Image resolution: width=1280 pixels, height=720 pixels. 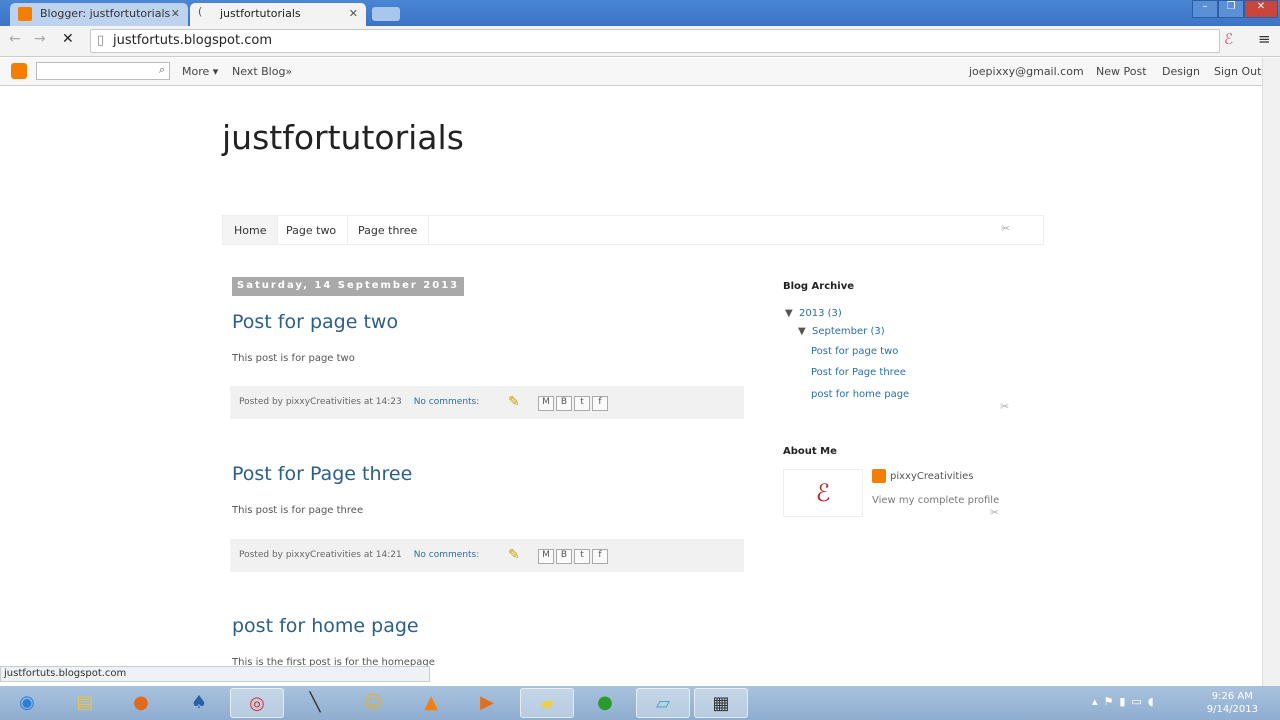 I want to click on about-heading: About Me, so click(x=810, y=451).